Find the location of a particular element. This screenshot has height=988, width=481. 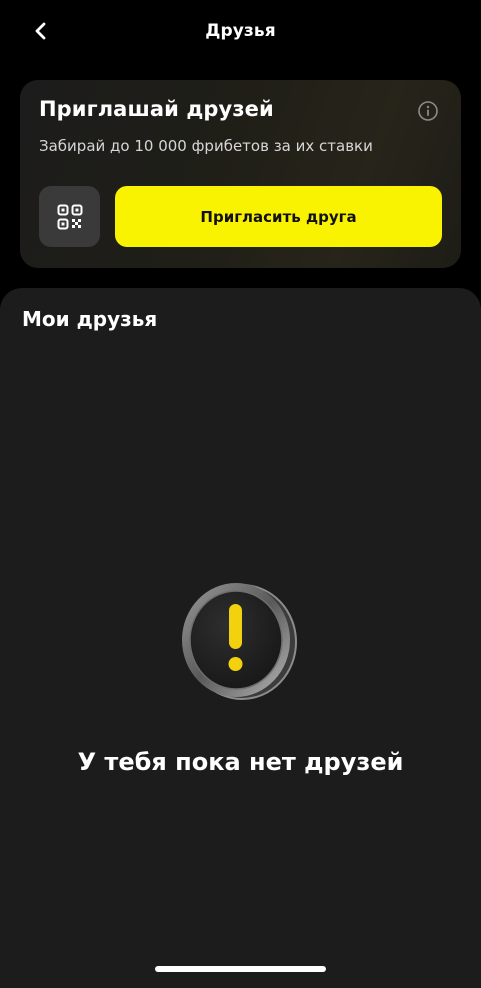

home-indicator is located at coordinates (240, 969).